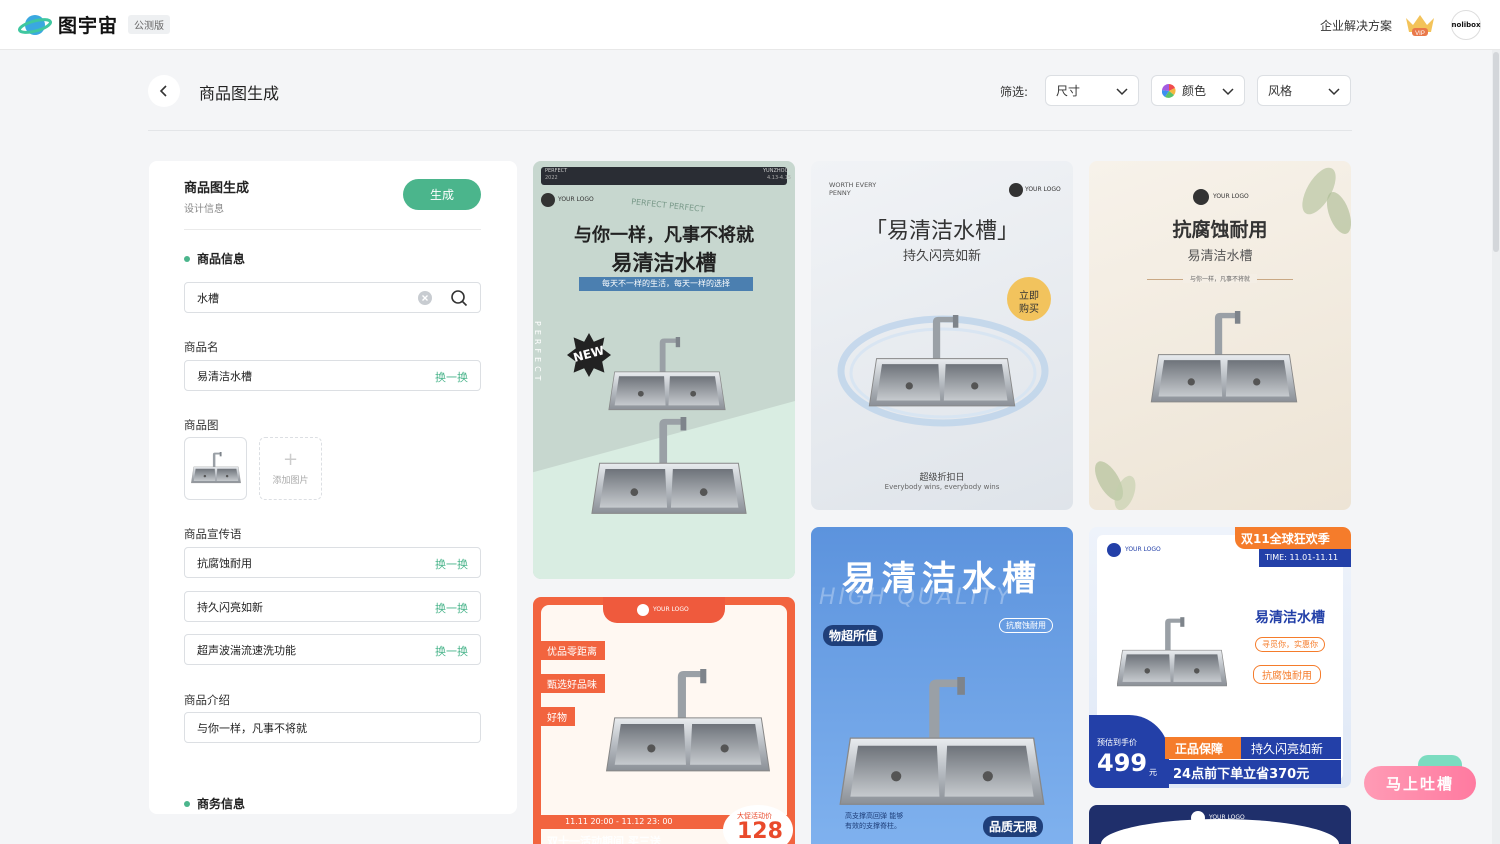 The height and width of the screenshot is (844, 1500). Describe the element at coordinates (207, 700) in the screenshot. I see `intro-label: 商品介绍` at that location.